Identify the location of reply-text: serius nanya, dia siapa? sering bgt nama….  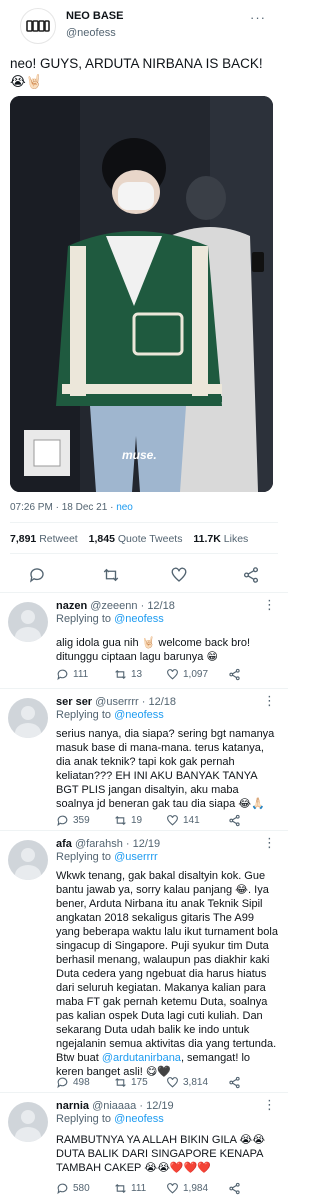
(165, 769).